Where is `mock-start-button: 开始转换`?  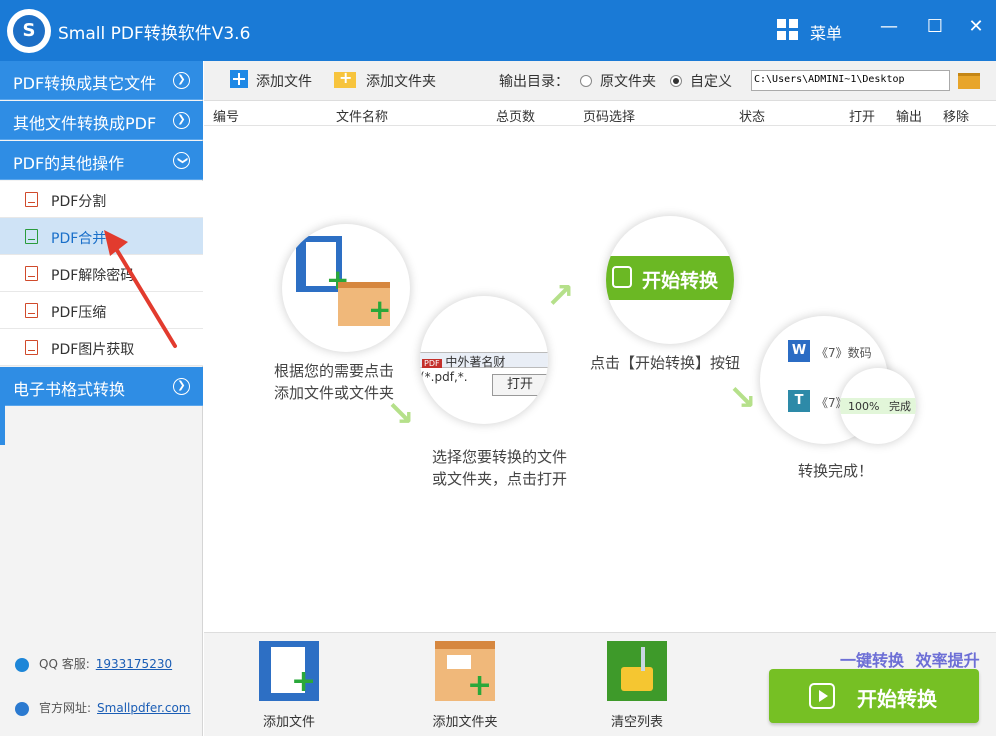
mock-start-button: 开始转换 is located at coordinates (670, 278).